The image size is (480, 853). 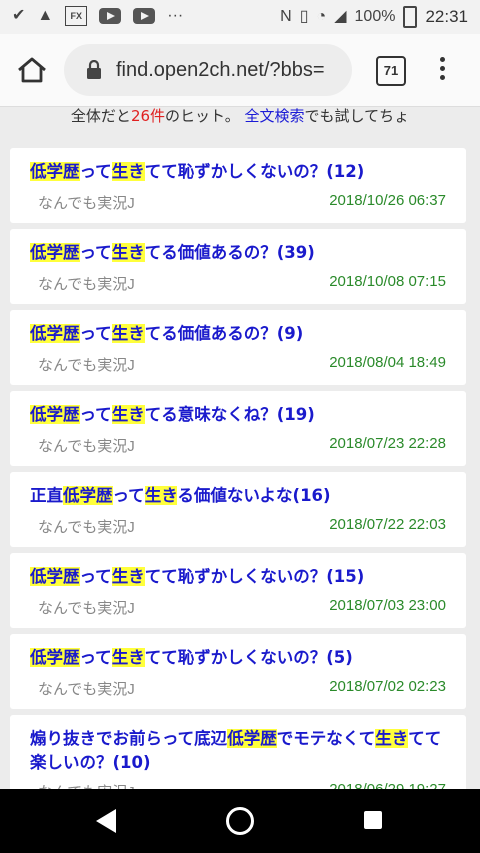 I want to click on more-notifications-icon: ···, so click(x=175, y=15).